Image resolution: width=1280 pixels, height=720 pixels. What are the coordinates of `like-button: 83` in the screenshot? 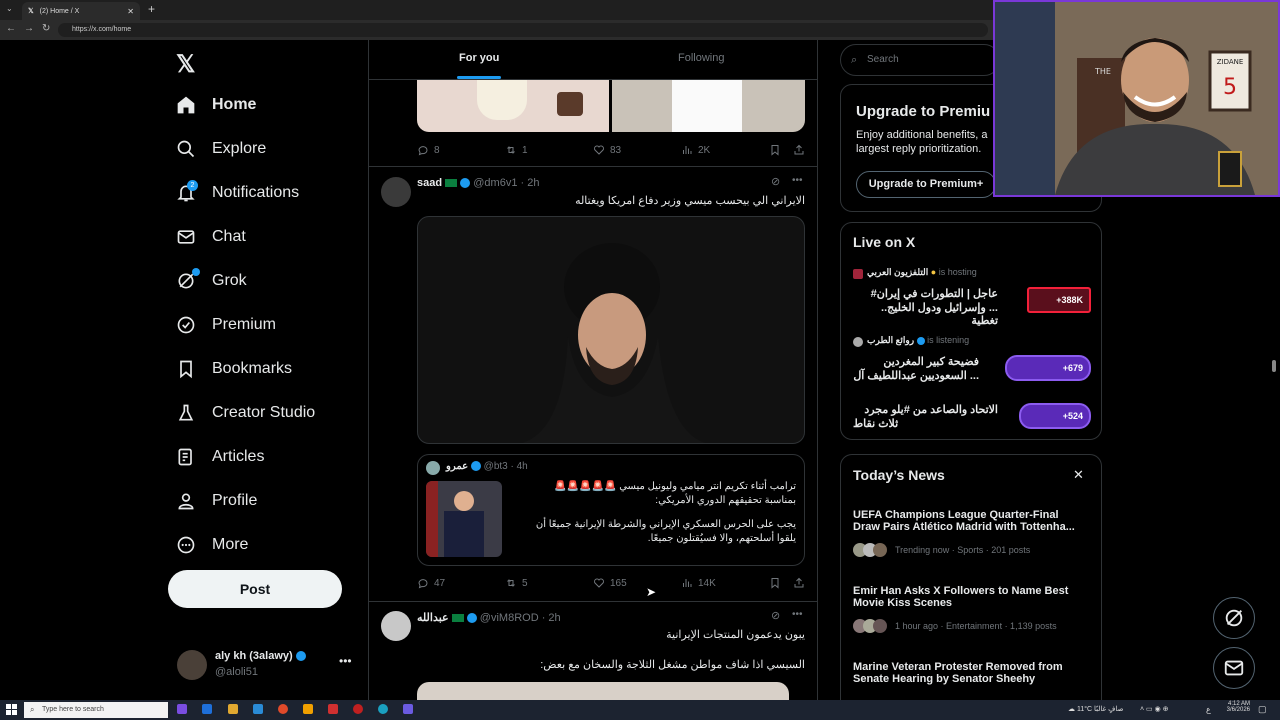 It's located at (607, 150).